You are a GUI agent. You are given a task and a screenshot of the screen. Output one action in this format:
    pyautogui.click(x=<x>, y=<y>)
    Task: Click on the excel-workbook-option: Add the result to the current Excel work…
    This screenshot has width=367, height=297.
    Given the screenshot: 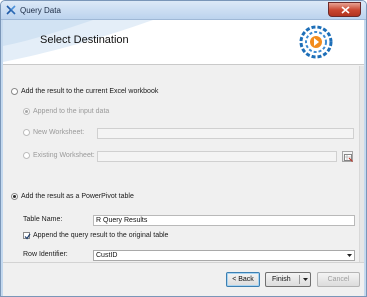 What is the action you would take?
    pyautogui.click(x=84, y=91)
    